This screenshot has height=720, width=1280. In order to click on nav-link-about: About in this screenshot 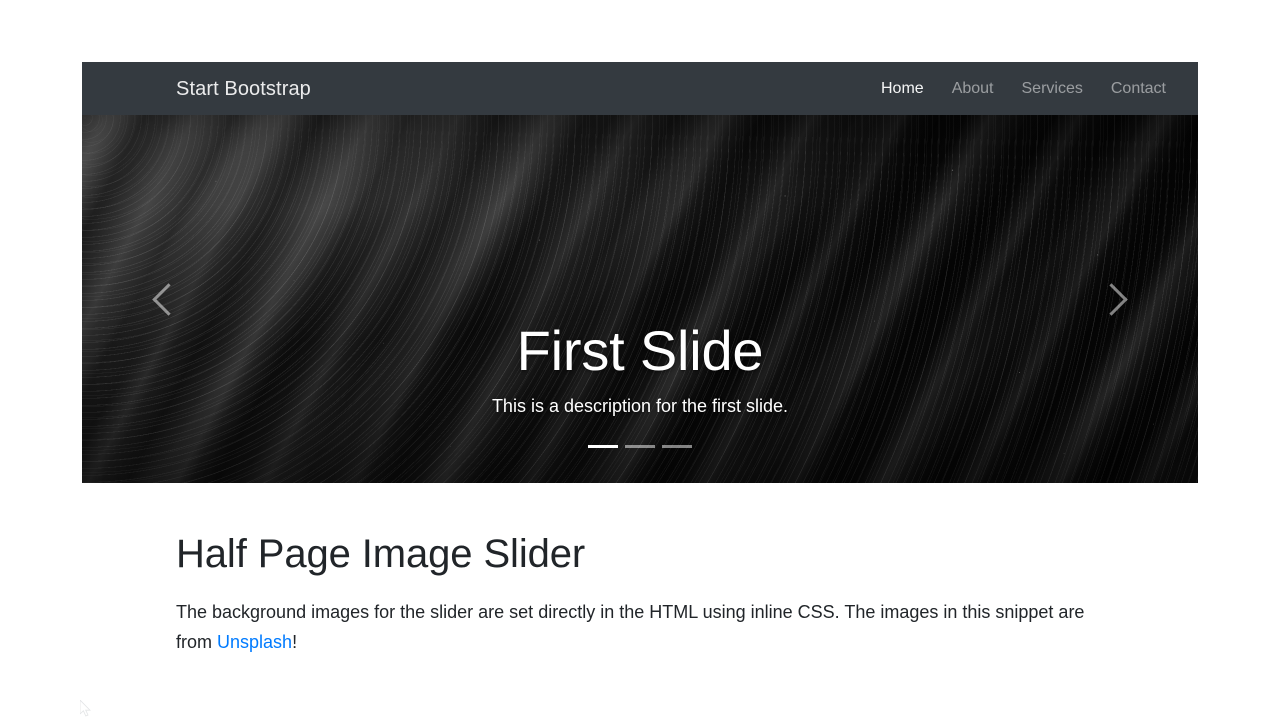, I will do `click(973, 88)`.